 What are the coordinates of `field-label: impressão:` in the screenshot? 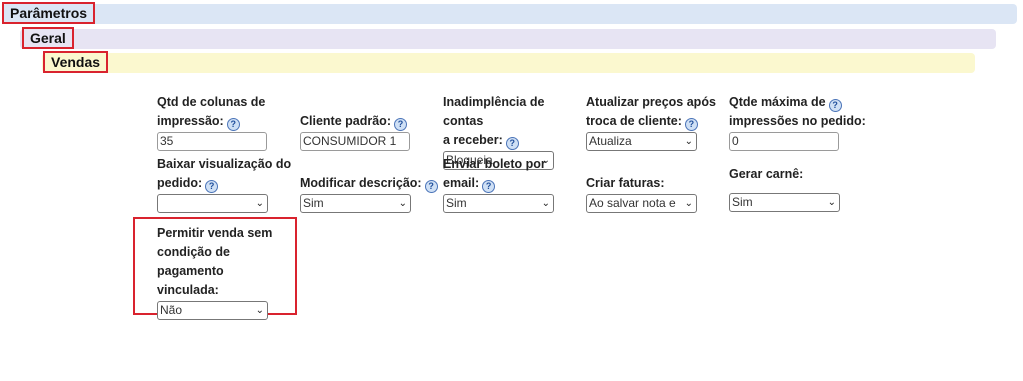 It's located at (190, 121).